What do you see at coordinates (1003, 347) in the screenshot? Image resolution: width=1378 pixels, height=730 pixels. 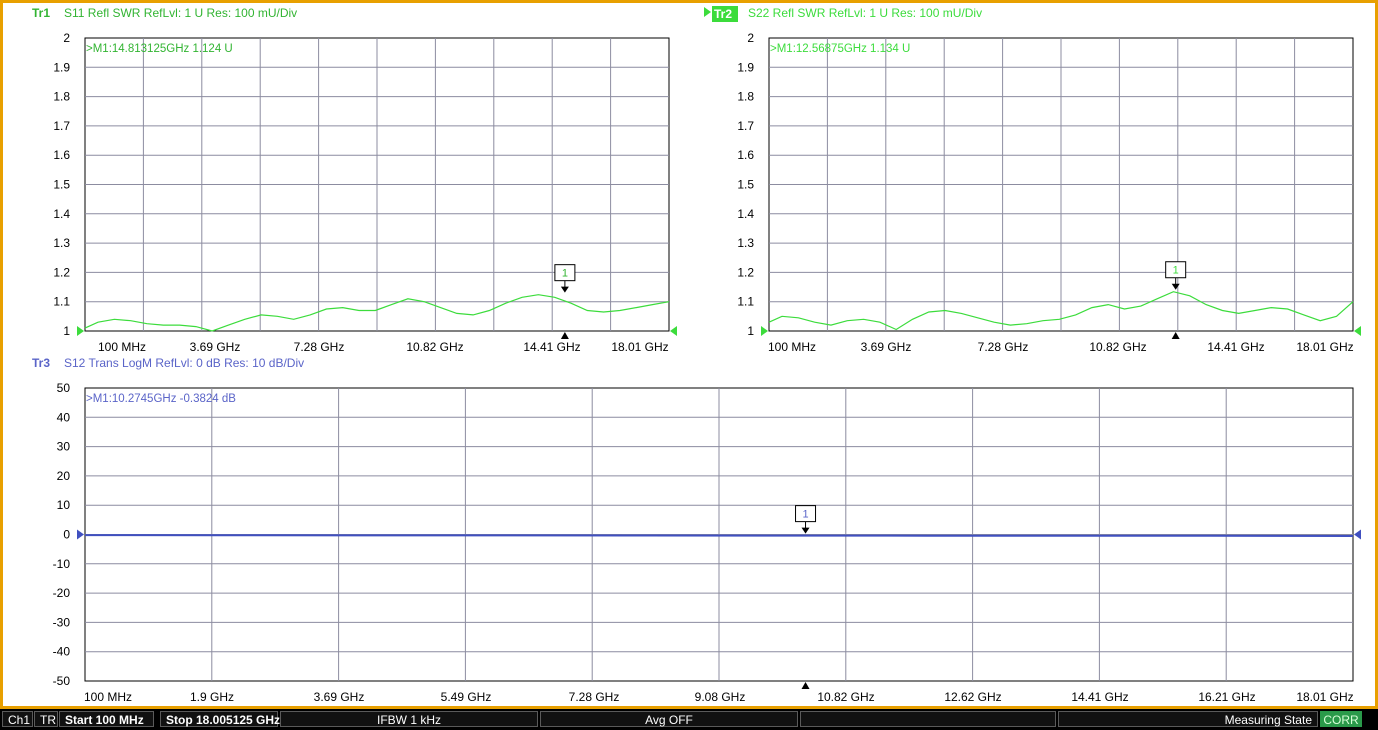 I see `tr2-x-tick-label: 7.28 GHz` at bounding box center [1003, 347].